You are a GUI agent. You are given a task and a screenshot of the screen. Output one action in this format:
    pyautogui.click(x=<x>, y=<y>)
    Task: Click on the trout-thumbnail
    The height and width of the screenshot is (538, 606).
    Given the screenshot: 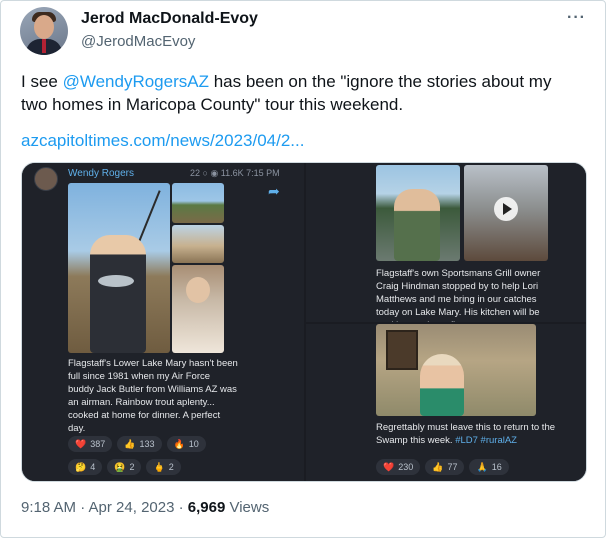 What is the action you would take?
    pyautogui.click(x=198, y=244)
    